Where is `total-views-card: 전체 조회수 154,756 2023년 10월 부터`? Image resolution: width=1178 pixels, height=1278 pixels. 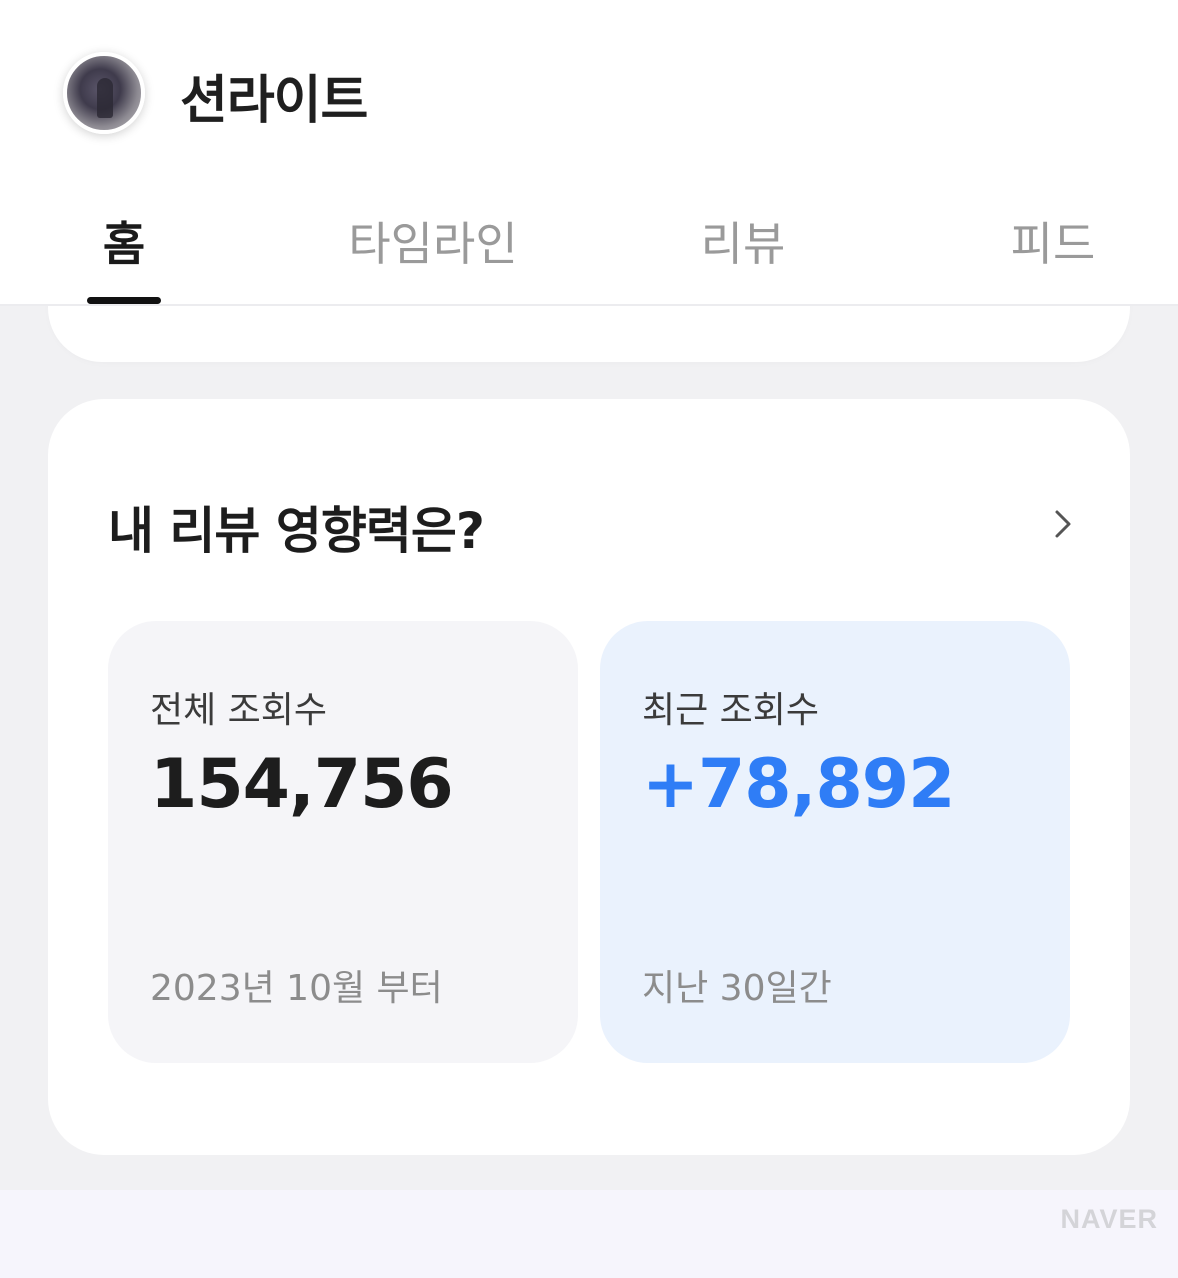 total-views-card: 전체 조회수 154,756 2023년 10월 부터 is located at coordinates (343, 842).